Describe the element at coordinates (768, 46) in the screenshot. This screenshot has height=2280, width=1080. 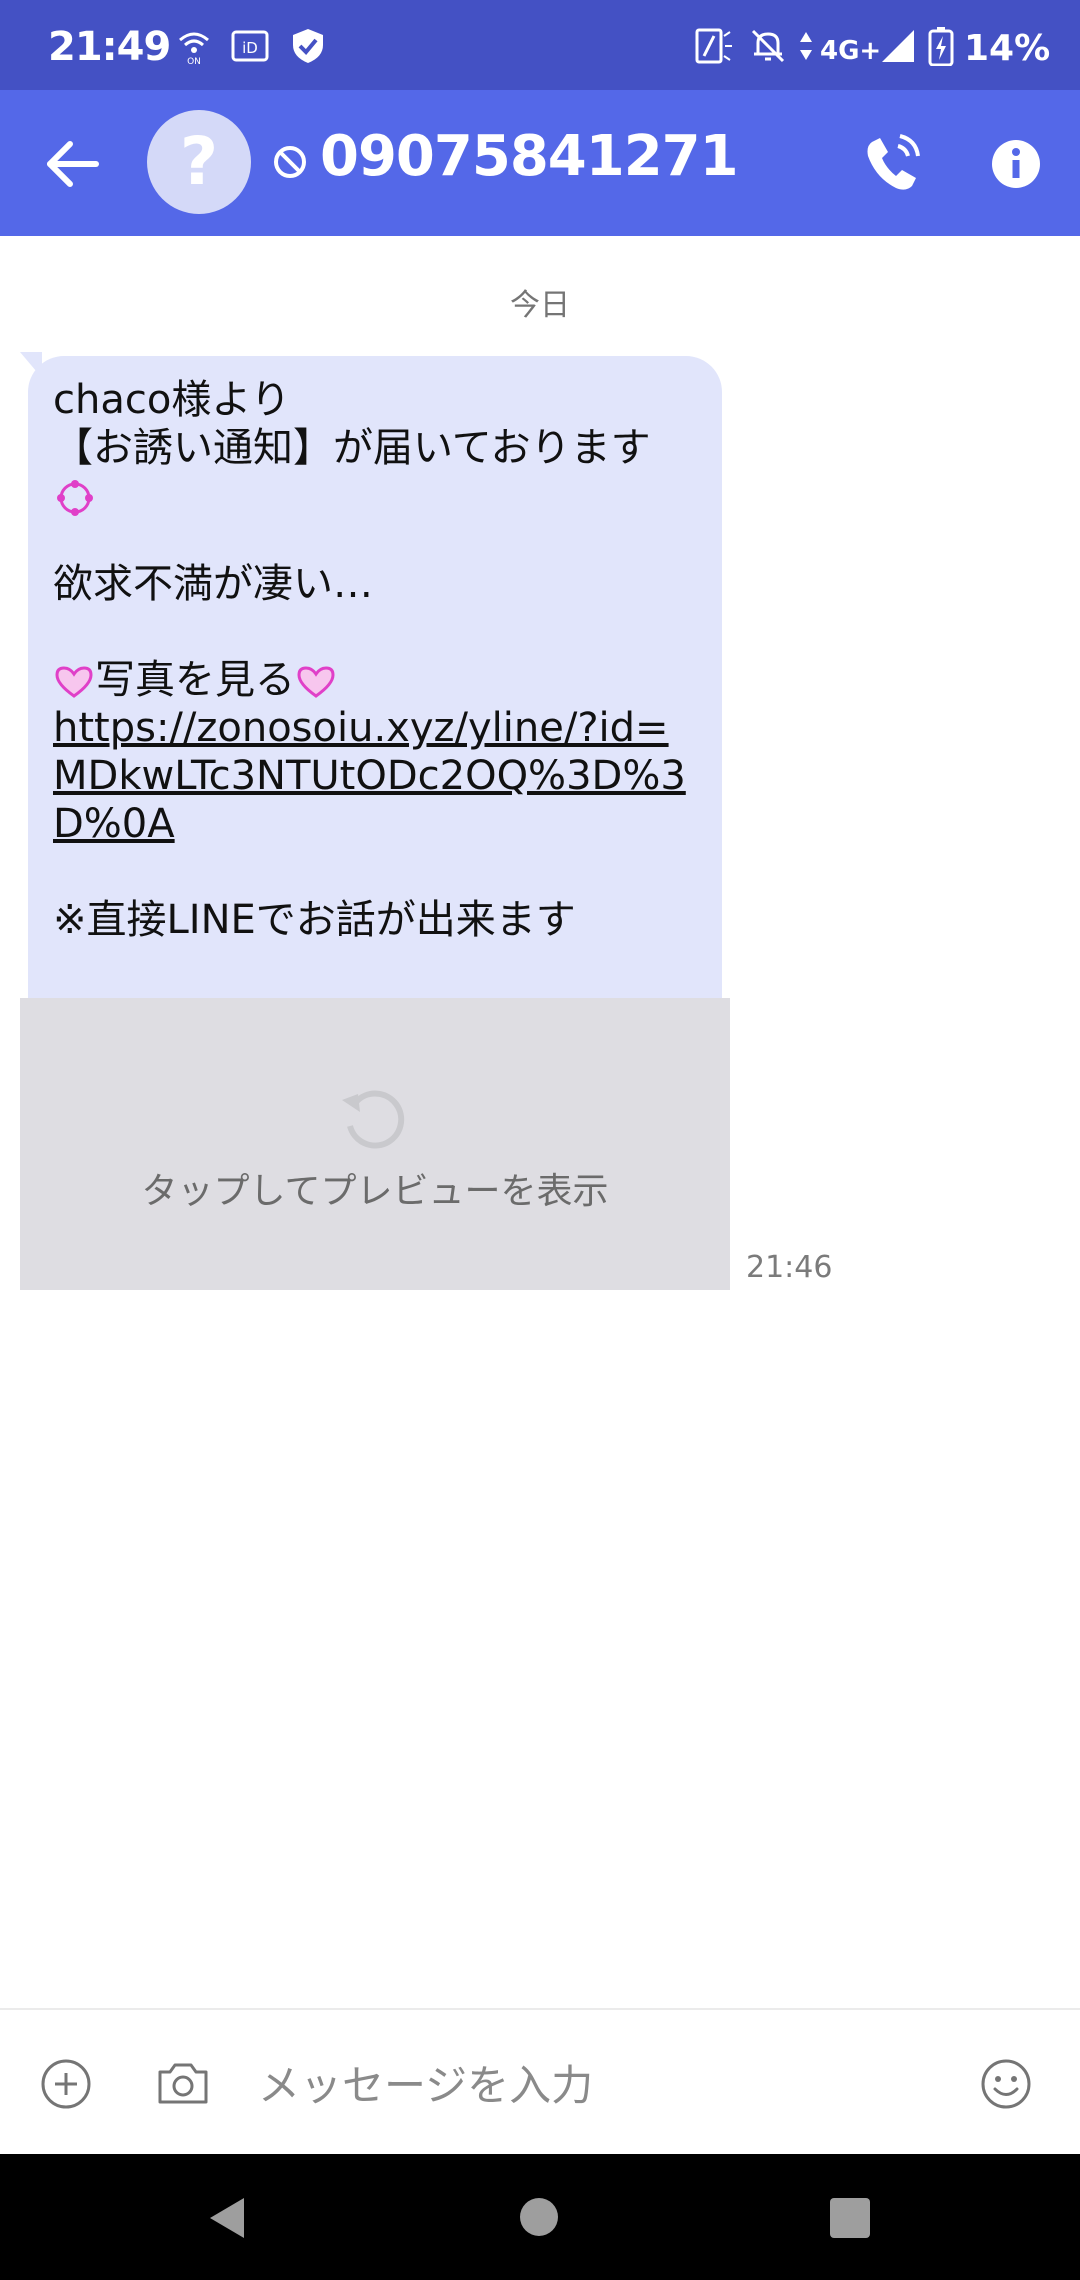
I see `notifications-off-icon` at that location.